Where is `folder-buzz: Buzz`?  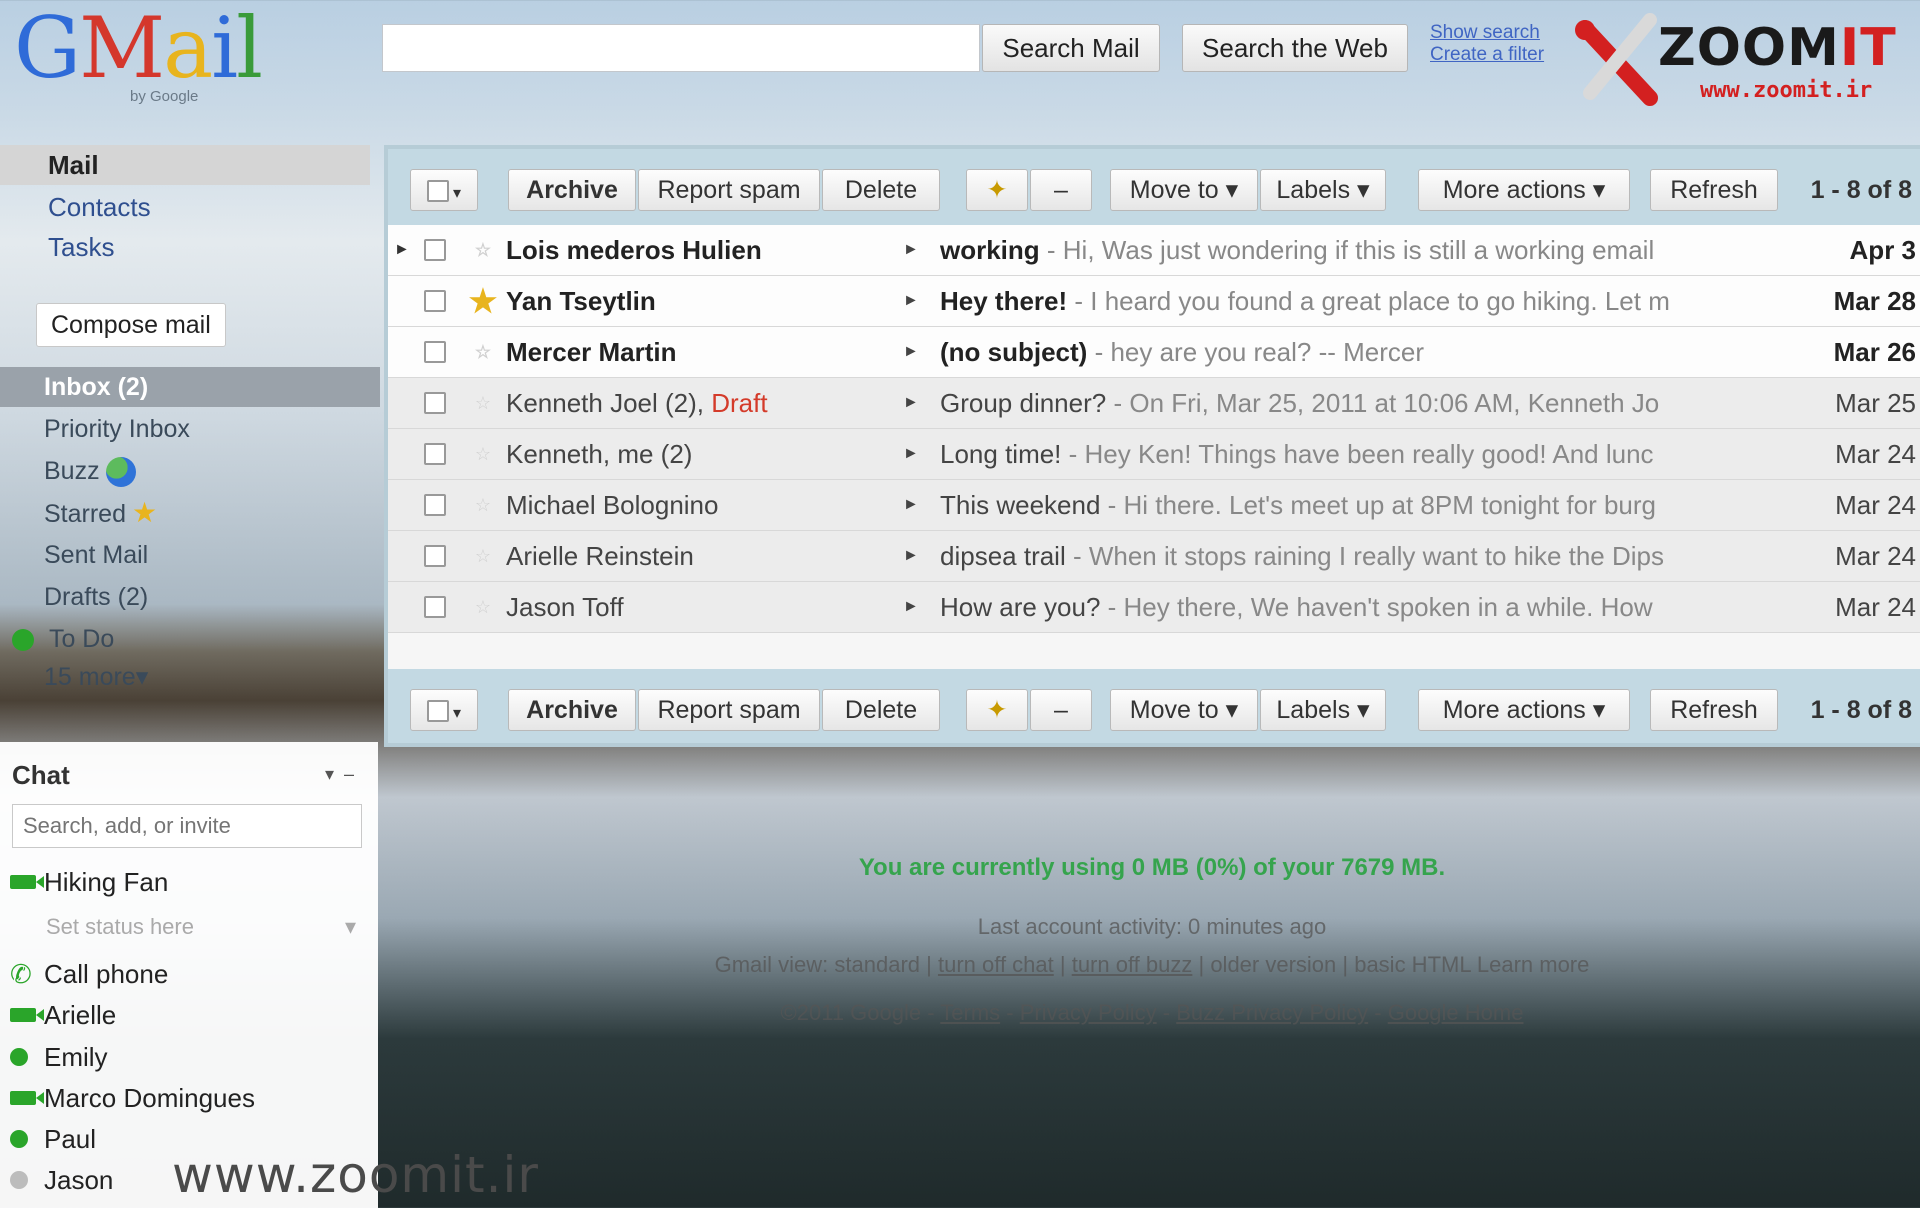
folder-buzz: Buzz is located at coordinates (190, 471).